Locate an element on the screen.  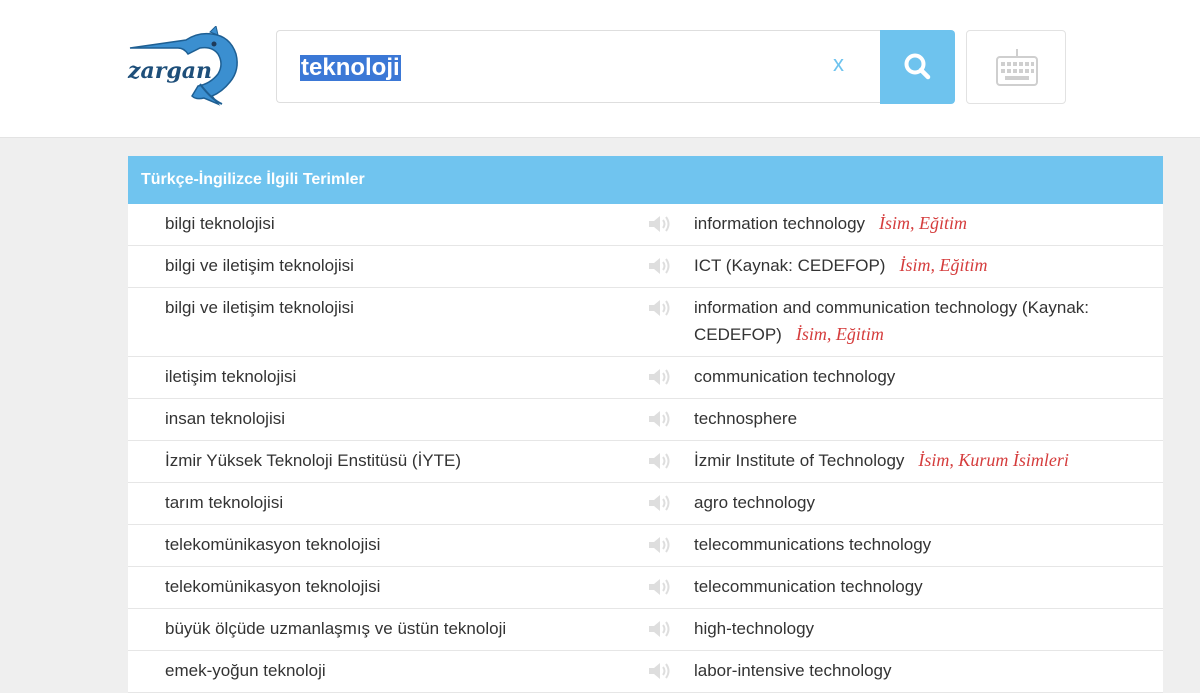
virtual-keyboard-button is located at coordinates (1016, 67).